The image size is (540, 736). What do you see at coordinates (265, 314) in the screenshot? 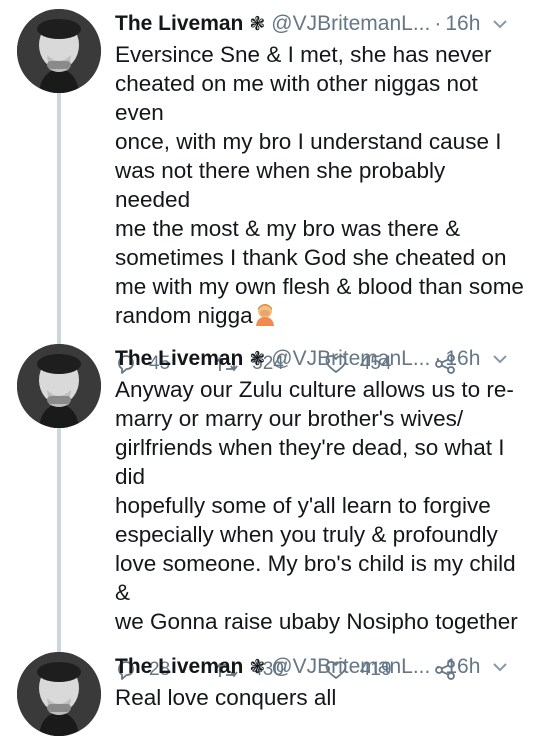
I see `facepalm-emoji-icon` at bounding box center [265, 314].